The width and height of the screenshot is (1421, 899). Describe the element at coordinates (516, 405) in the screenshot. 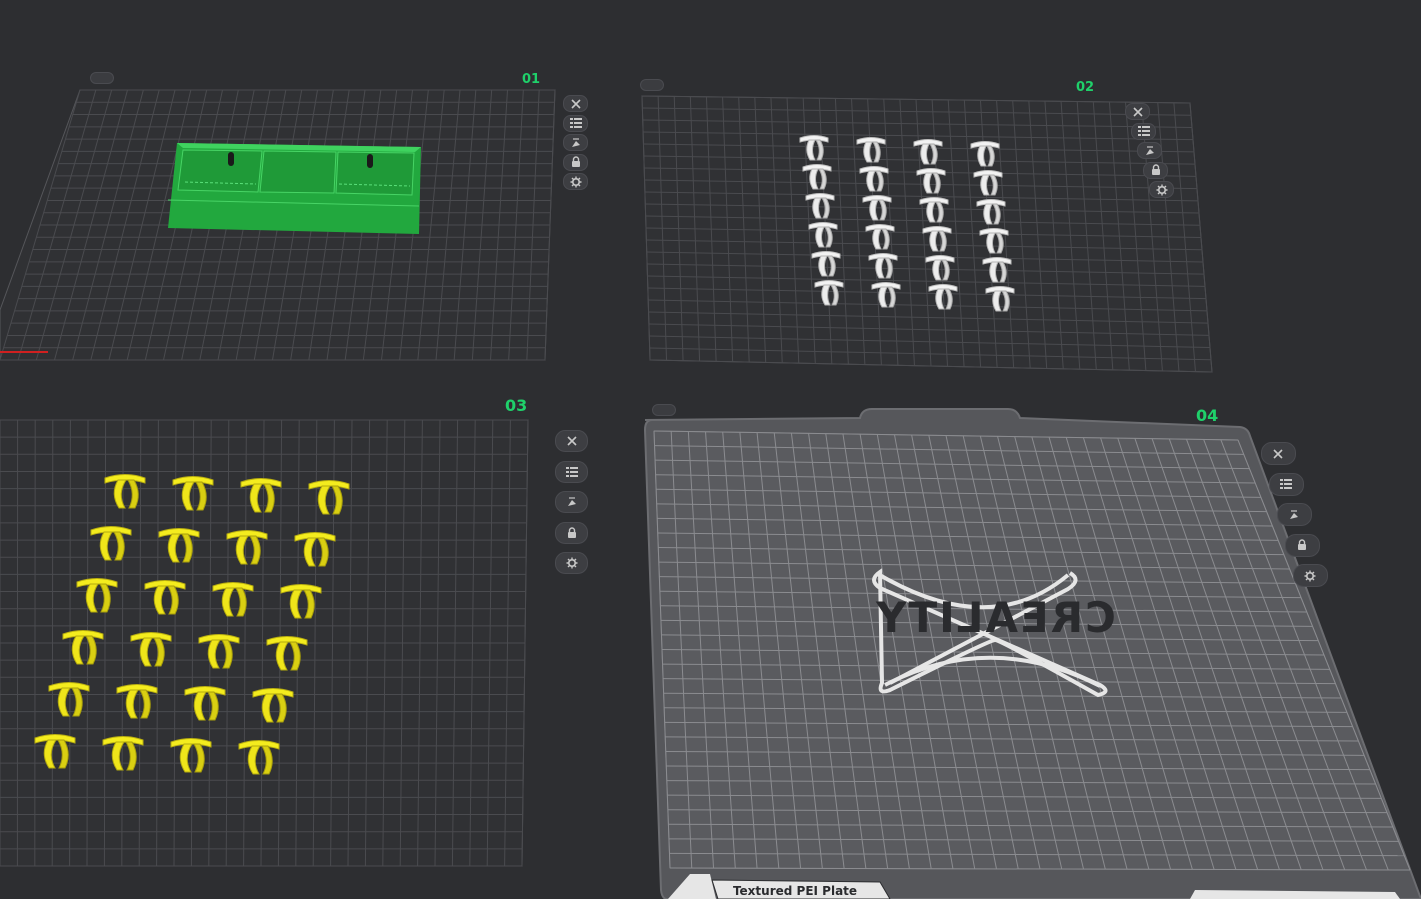

I see `plate-label-03: 03` at that location.